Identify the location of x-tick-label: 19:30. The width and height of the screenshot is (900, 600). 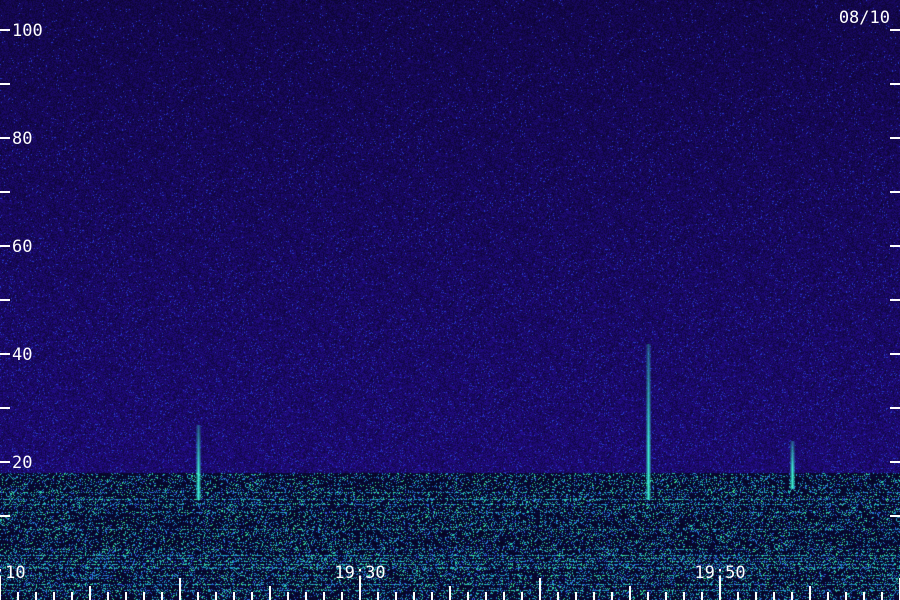
(359, 573).